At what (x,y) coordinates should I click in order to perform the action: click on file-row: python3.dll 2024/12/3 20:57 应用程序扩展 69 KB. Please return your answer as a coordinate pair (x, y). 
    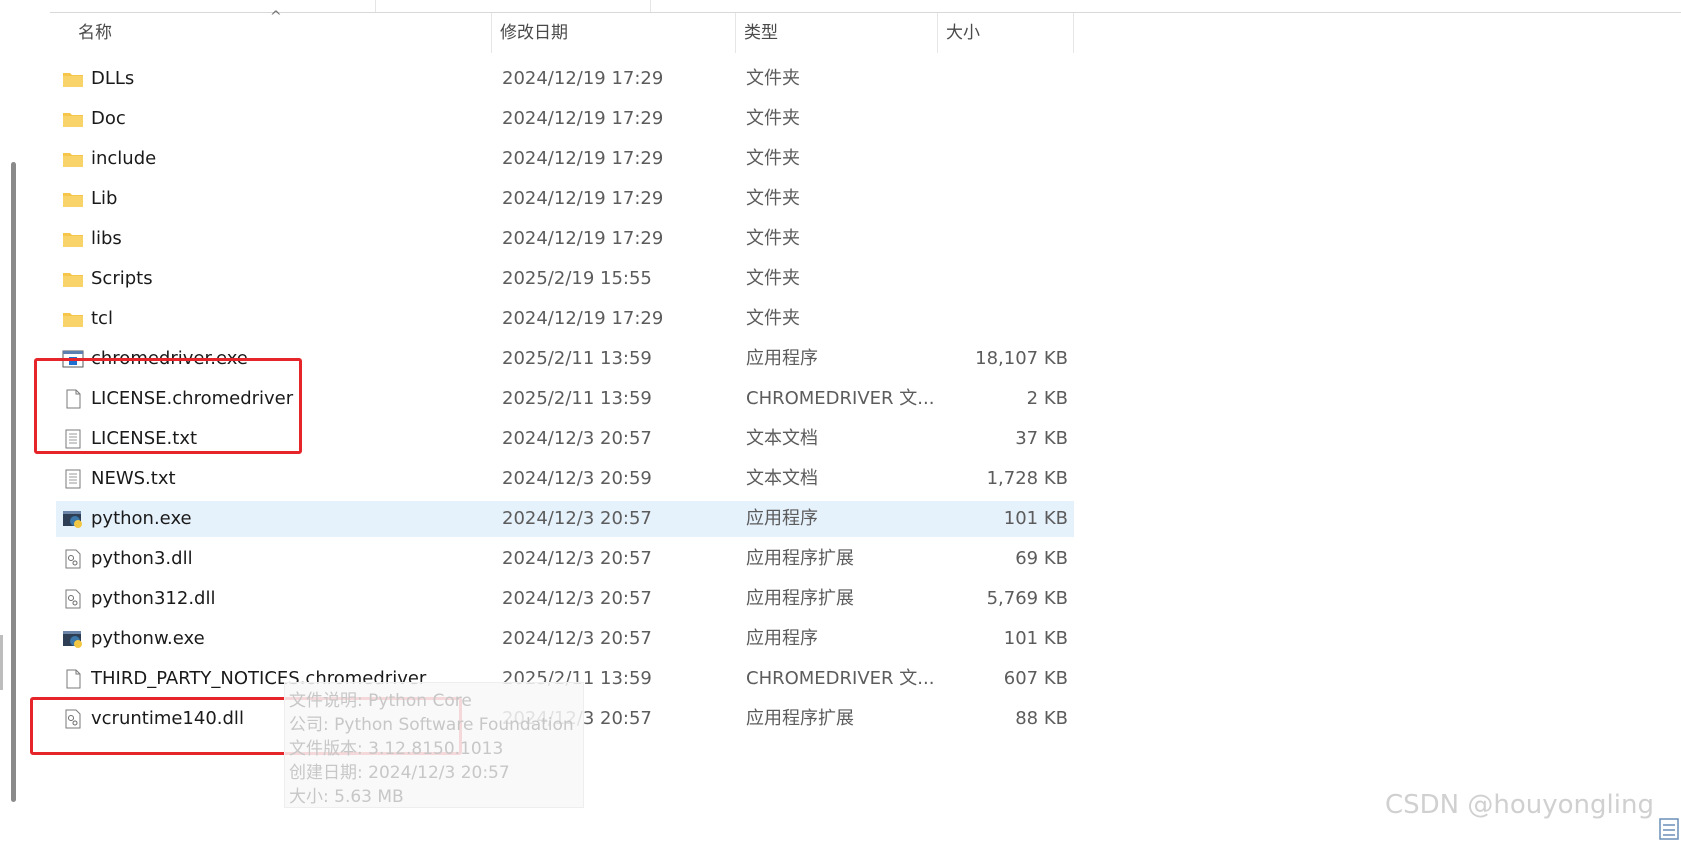
    Looking at the image, I should click on (565, 559).